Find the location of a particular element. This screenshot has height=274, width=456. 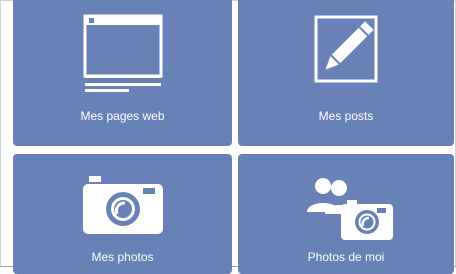

frame-border-left is located at coordinates (0, 133).